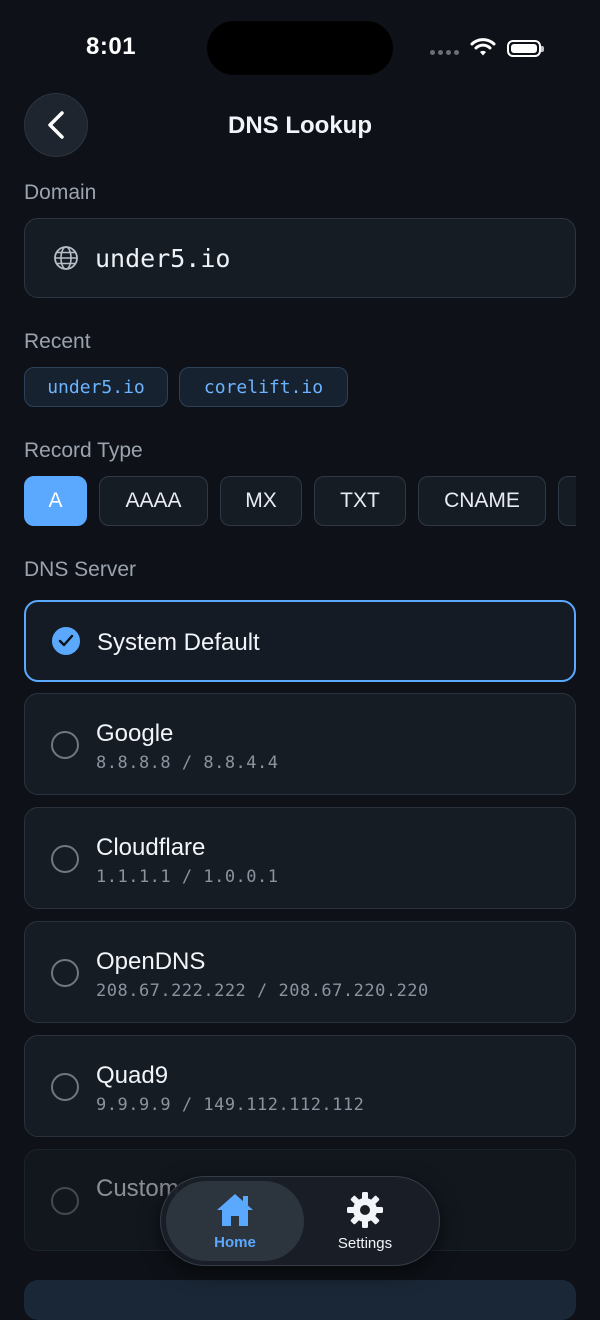 The height and width of the screenshot is (1320, 600). What do you see at coordinates (525, 48) in the screenshot?
I see `battery-icon` at bounding box center [525, 48].